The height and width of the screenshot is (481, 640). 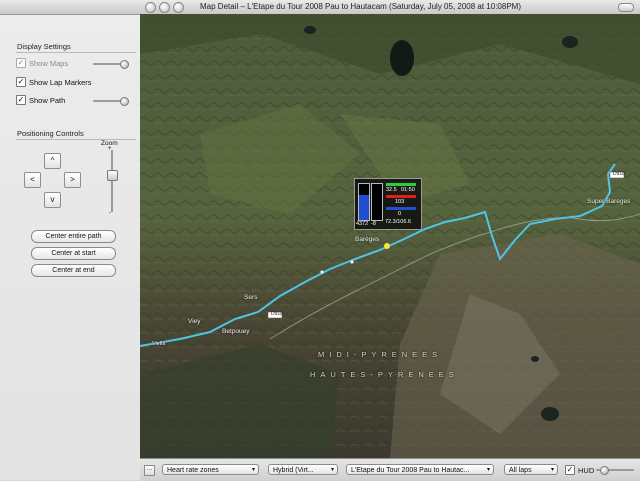 I want to click on zoom-slider, so click(x=112, y=181).